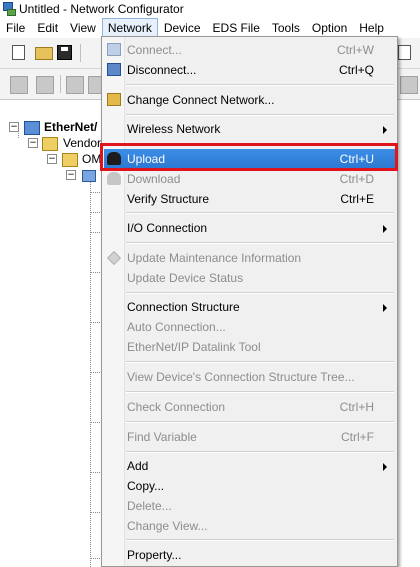 The height and width of the screenshot is (567, 420). I want to click on menu-item-update-maintenance: Update Maintenance Information, so click(249, 258).